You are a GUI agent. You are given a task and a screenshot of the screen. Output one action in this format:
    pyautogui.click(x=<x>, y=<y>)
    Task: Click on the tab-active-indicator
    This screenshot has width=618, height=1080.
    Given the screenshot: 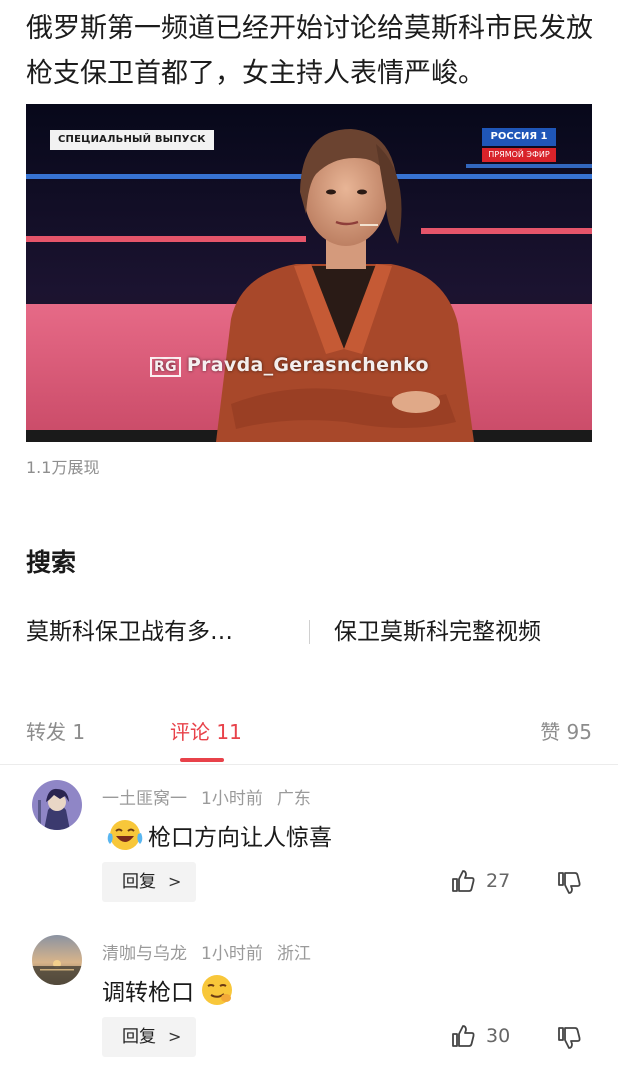 What is the action you would take?
    pyautogui.click(x=202, y=760)
    